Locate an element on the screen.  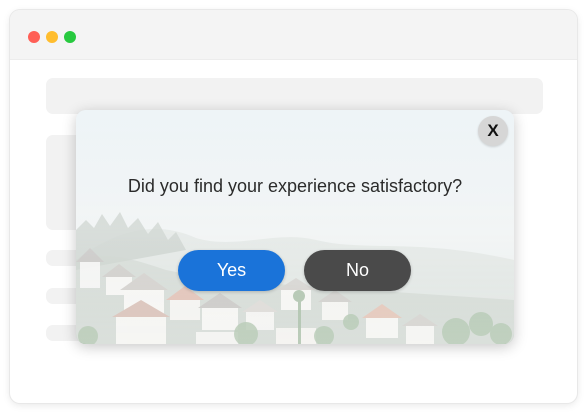
close-window-dot is located at coordinates (34, 37).